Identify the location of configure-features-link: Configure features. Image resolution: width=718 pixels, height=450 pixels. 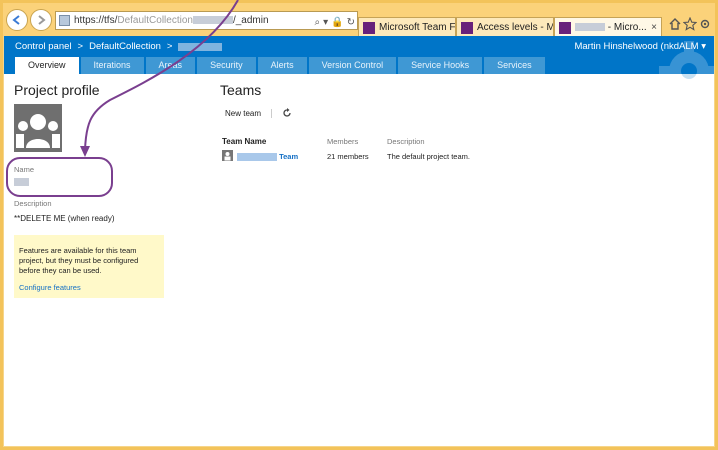
(50, 288).